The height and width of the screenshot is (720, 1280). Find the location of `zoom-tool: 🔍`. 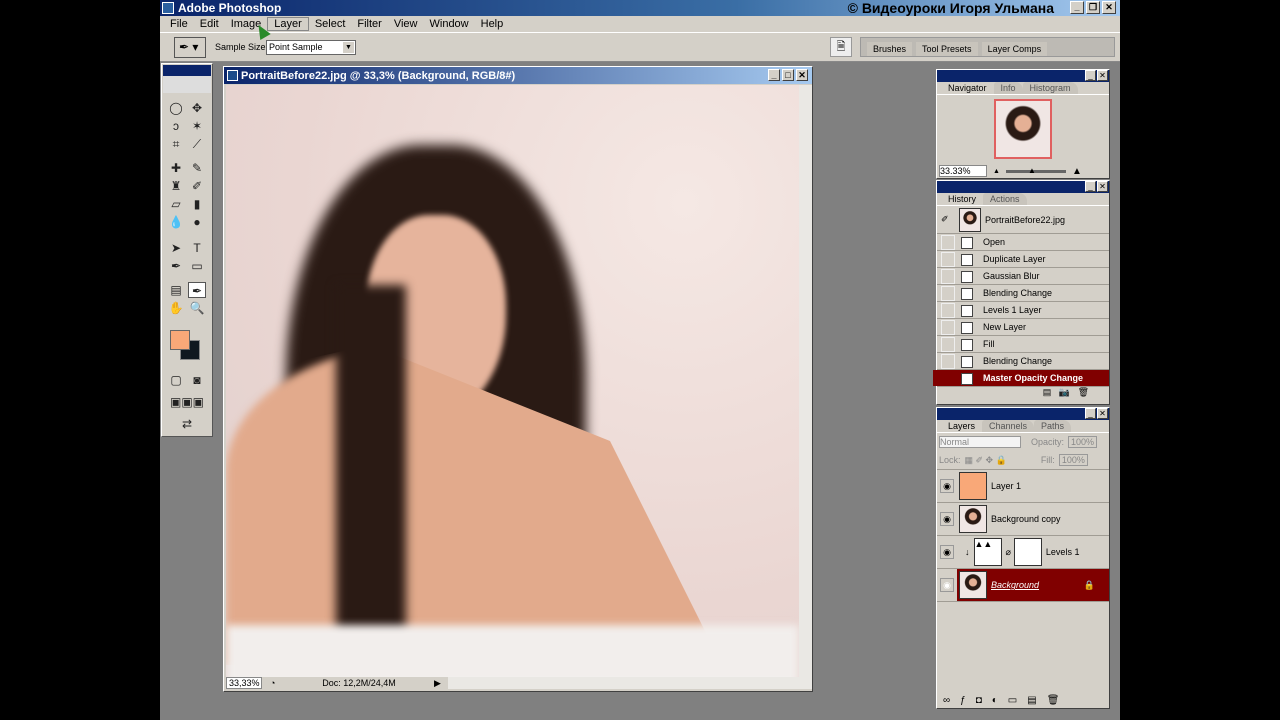

zoom-tool: 🔍 is located at coordinates (197, 308).